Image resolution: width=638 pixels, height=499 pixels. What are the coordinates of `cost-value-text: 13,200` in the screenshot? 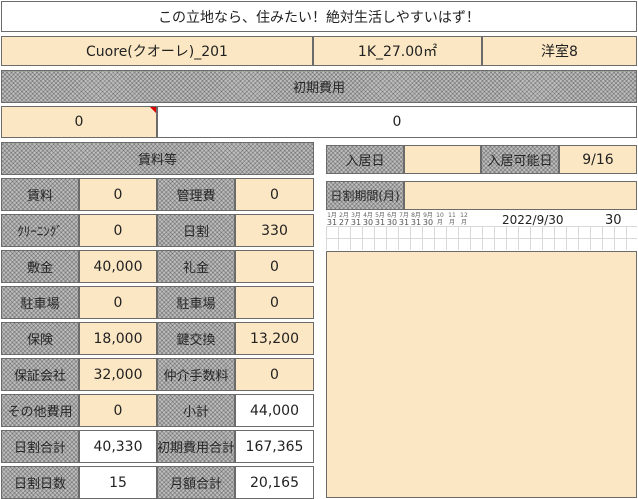 It's located at (274, 338).